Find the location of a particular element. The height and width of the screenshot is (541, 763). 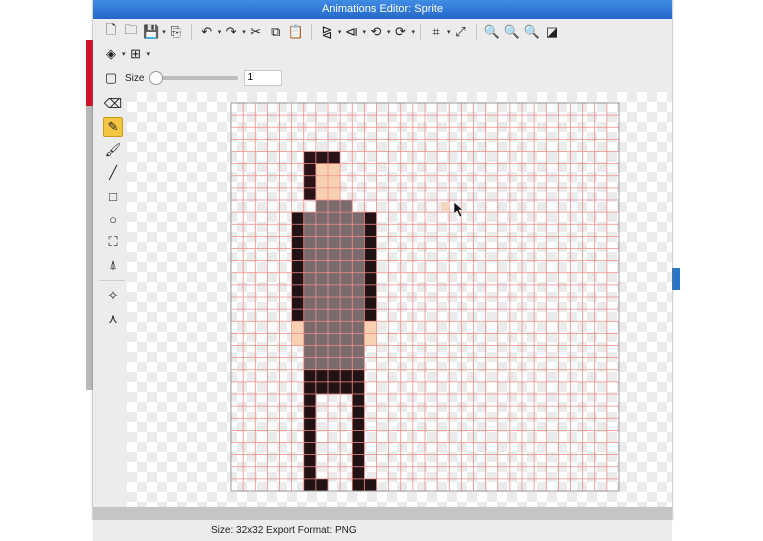

zoom-fit-icon: 🔍 is located at coordinates (532, 32).